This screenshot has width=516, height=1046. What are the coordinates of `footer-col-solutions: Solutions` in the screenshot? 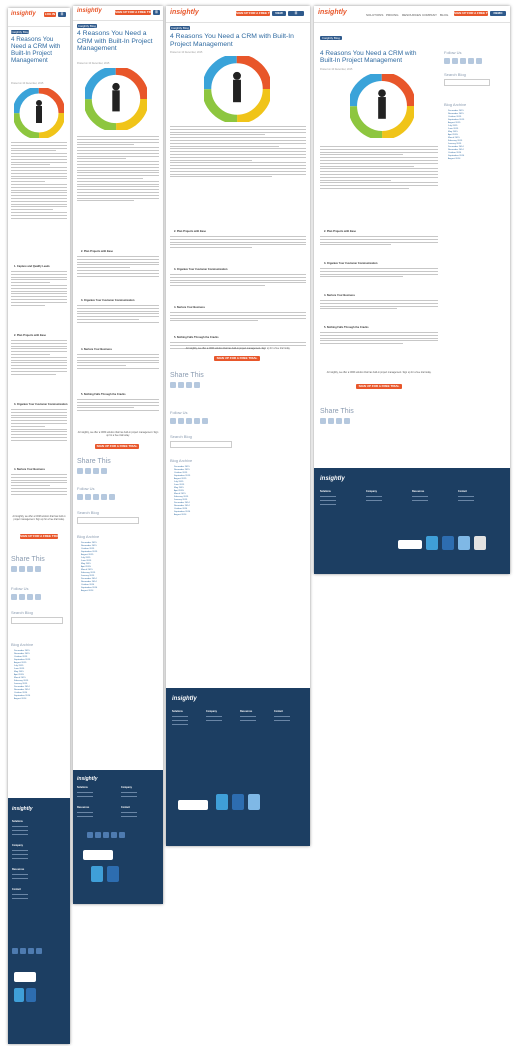 It's located at (177, 711).